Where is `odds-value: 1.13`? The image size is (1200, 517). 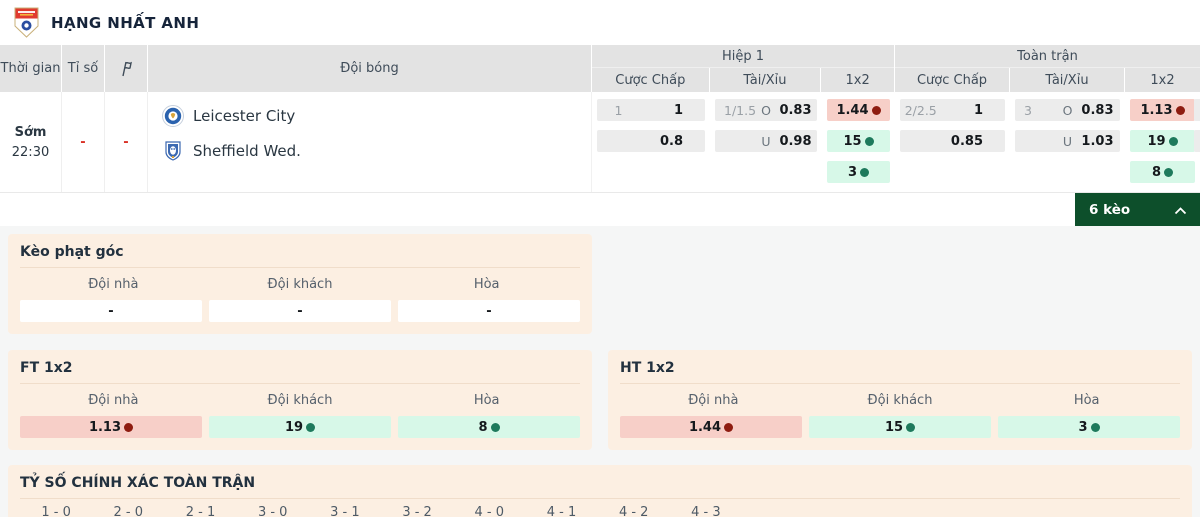
odds-value: 1.13 is located at coordinates (1156, 110).